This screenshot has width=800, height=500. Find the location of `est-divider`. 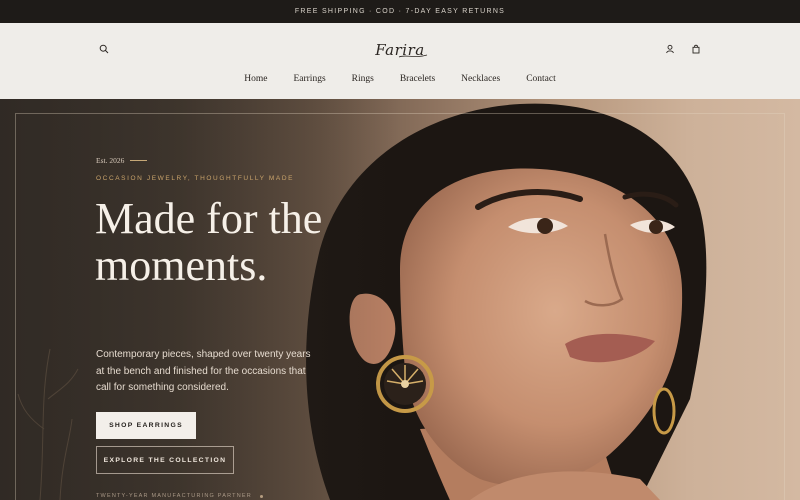

est-divider is located at coordinates (139, 160).